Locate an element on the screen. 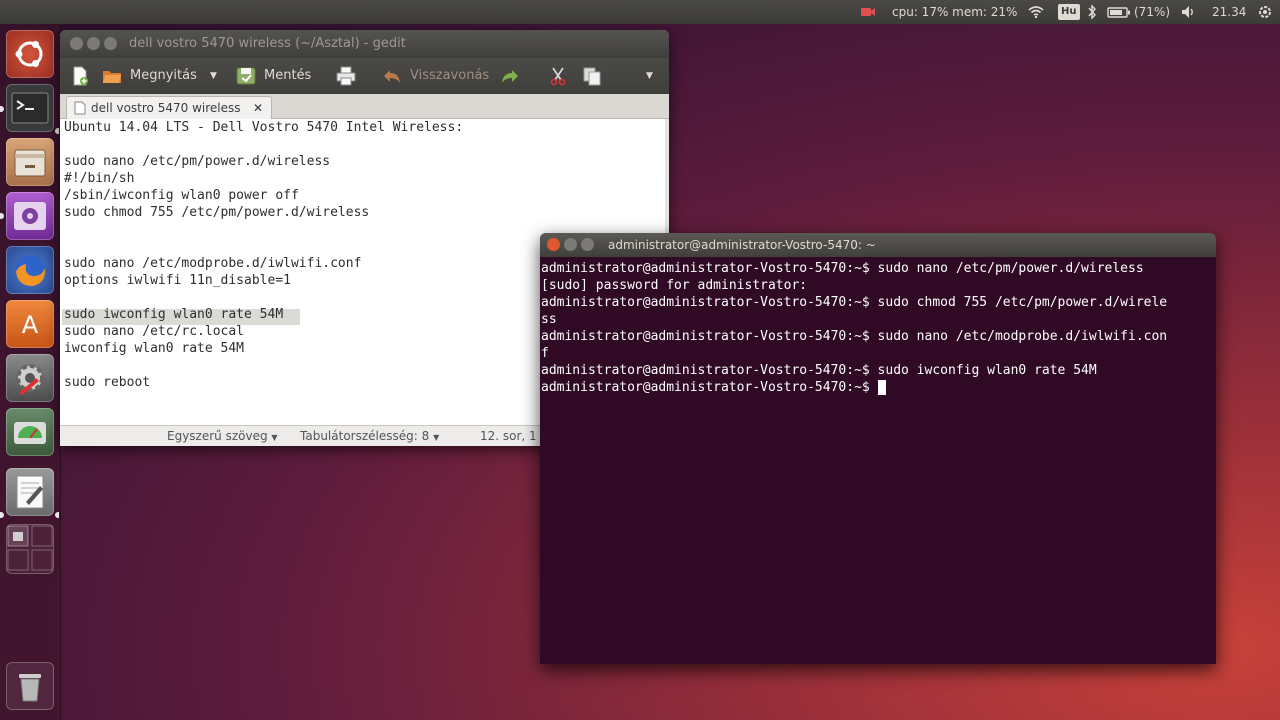  gedit-tab-bar: dell vostro 5470 wireless ✕ is located at coordinates (364, 106).